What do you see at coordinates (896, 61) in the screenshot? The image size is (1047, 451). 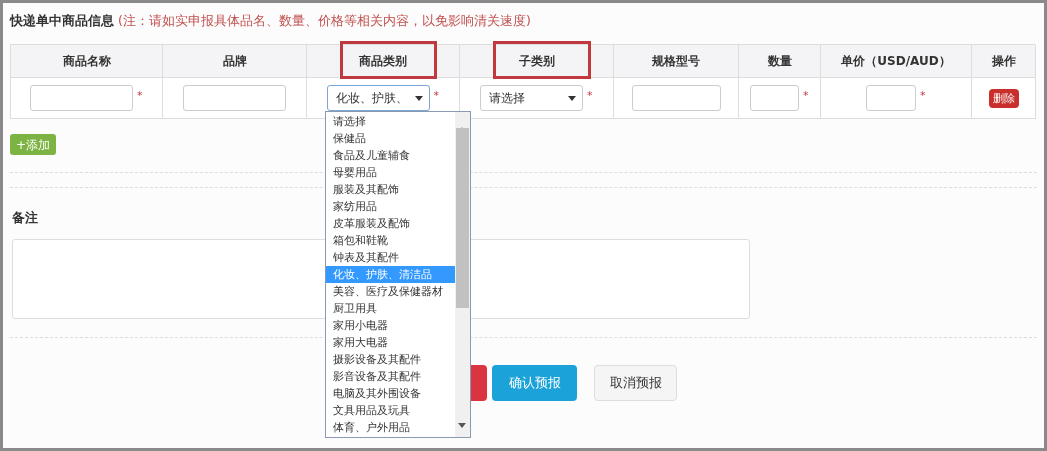 I see `column-header: 单价（USD/AUD）` at bounding box center [896, 61].